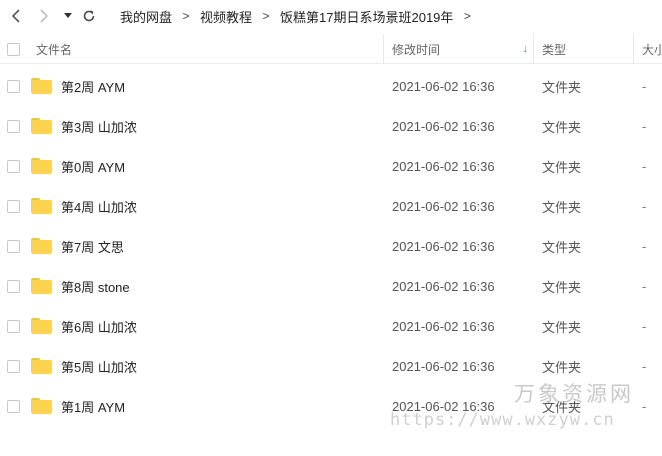  Describe the element at coordinates (93, 406) in the screenshot. I see `file-name: 第1周 AYM` at that location.